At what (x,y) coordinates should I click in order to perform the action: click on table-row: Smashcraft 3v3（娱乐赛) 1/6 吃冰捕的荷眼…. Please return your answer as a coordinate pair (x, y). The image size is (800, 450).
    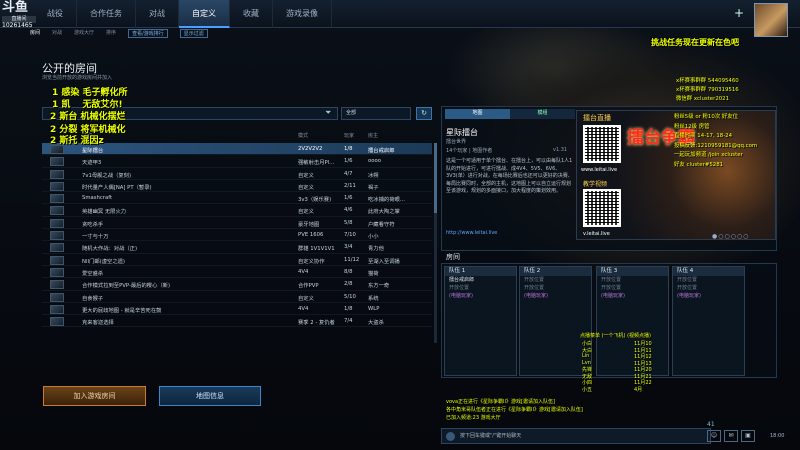
    Looking at the image, I should click on (237, 198).